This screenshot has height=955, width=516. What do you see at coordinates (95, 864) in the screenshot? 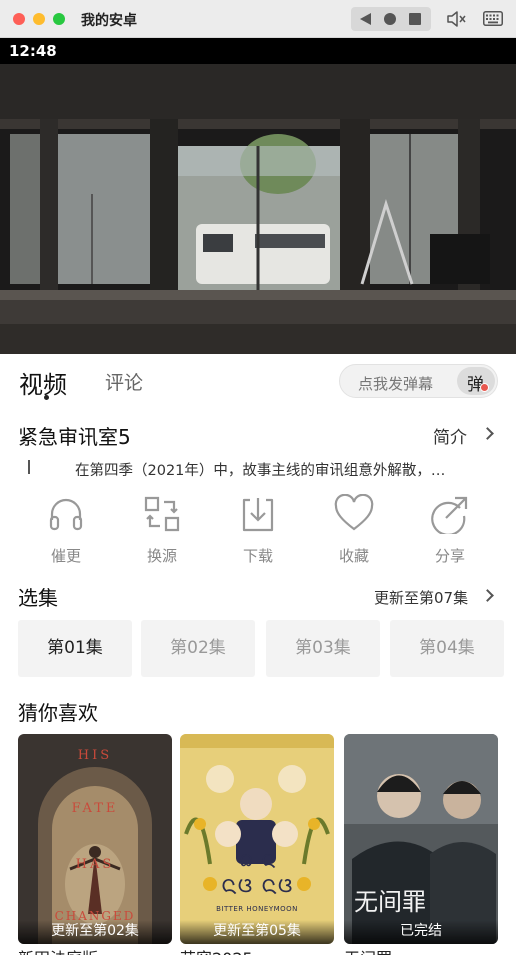
I see `poster-text: HAS` at bounding box center [95, 864].